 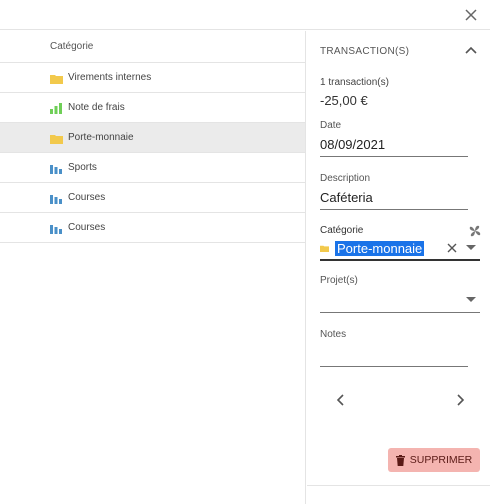 I want to click on category-value: Porte-monnaie, so click(x=380, y=248).